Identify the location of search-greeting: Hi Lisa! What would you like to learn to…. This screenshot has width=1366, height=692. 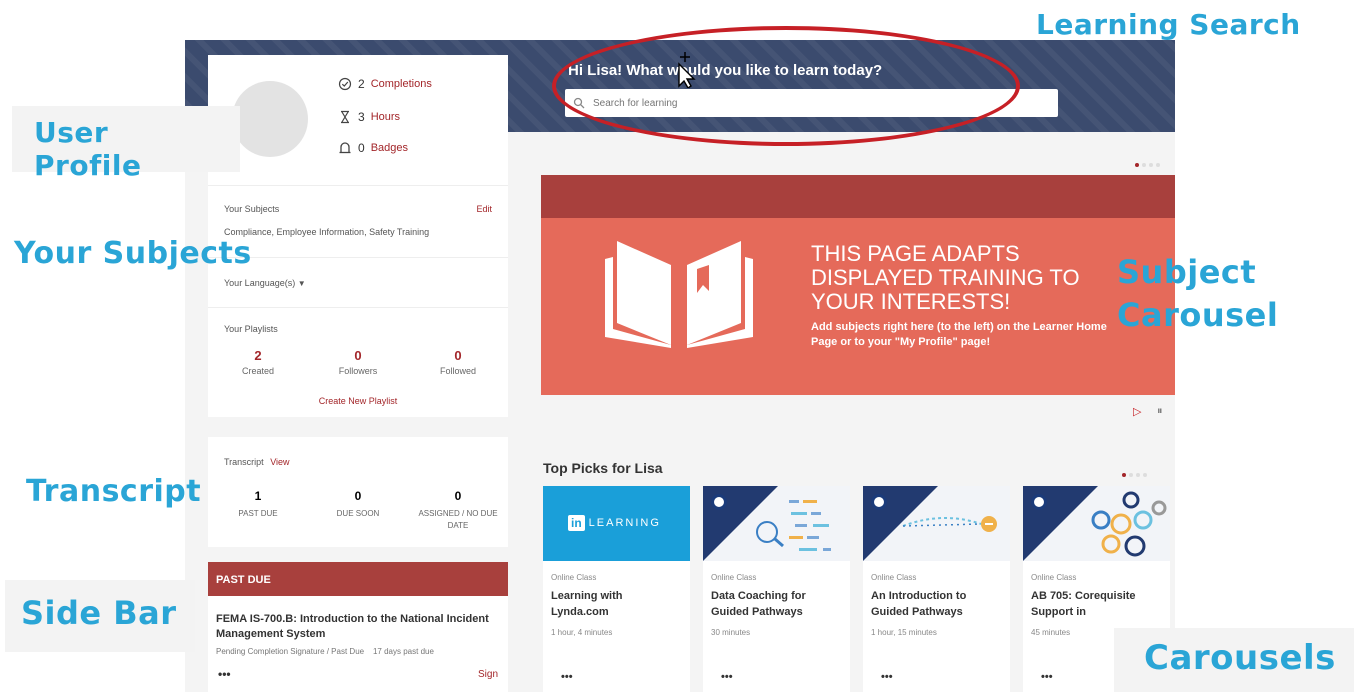
(725, 70).